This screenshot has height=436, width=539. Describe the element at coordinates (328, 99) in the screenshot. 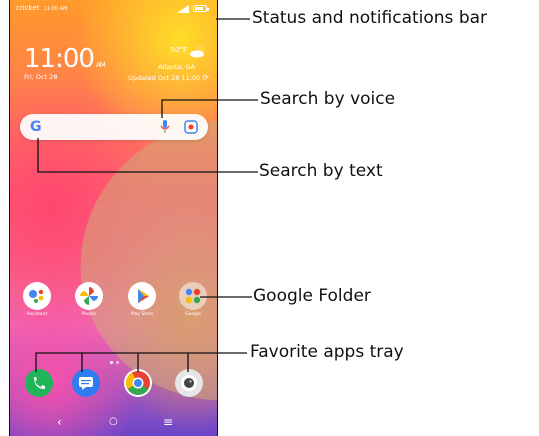

I see `callout-search-by-voice: Search by voice` at that location.